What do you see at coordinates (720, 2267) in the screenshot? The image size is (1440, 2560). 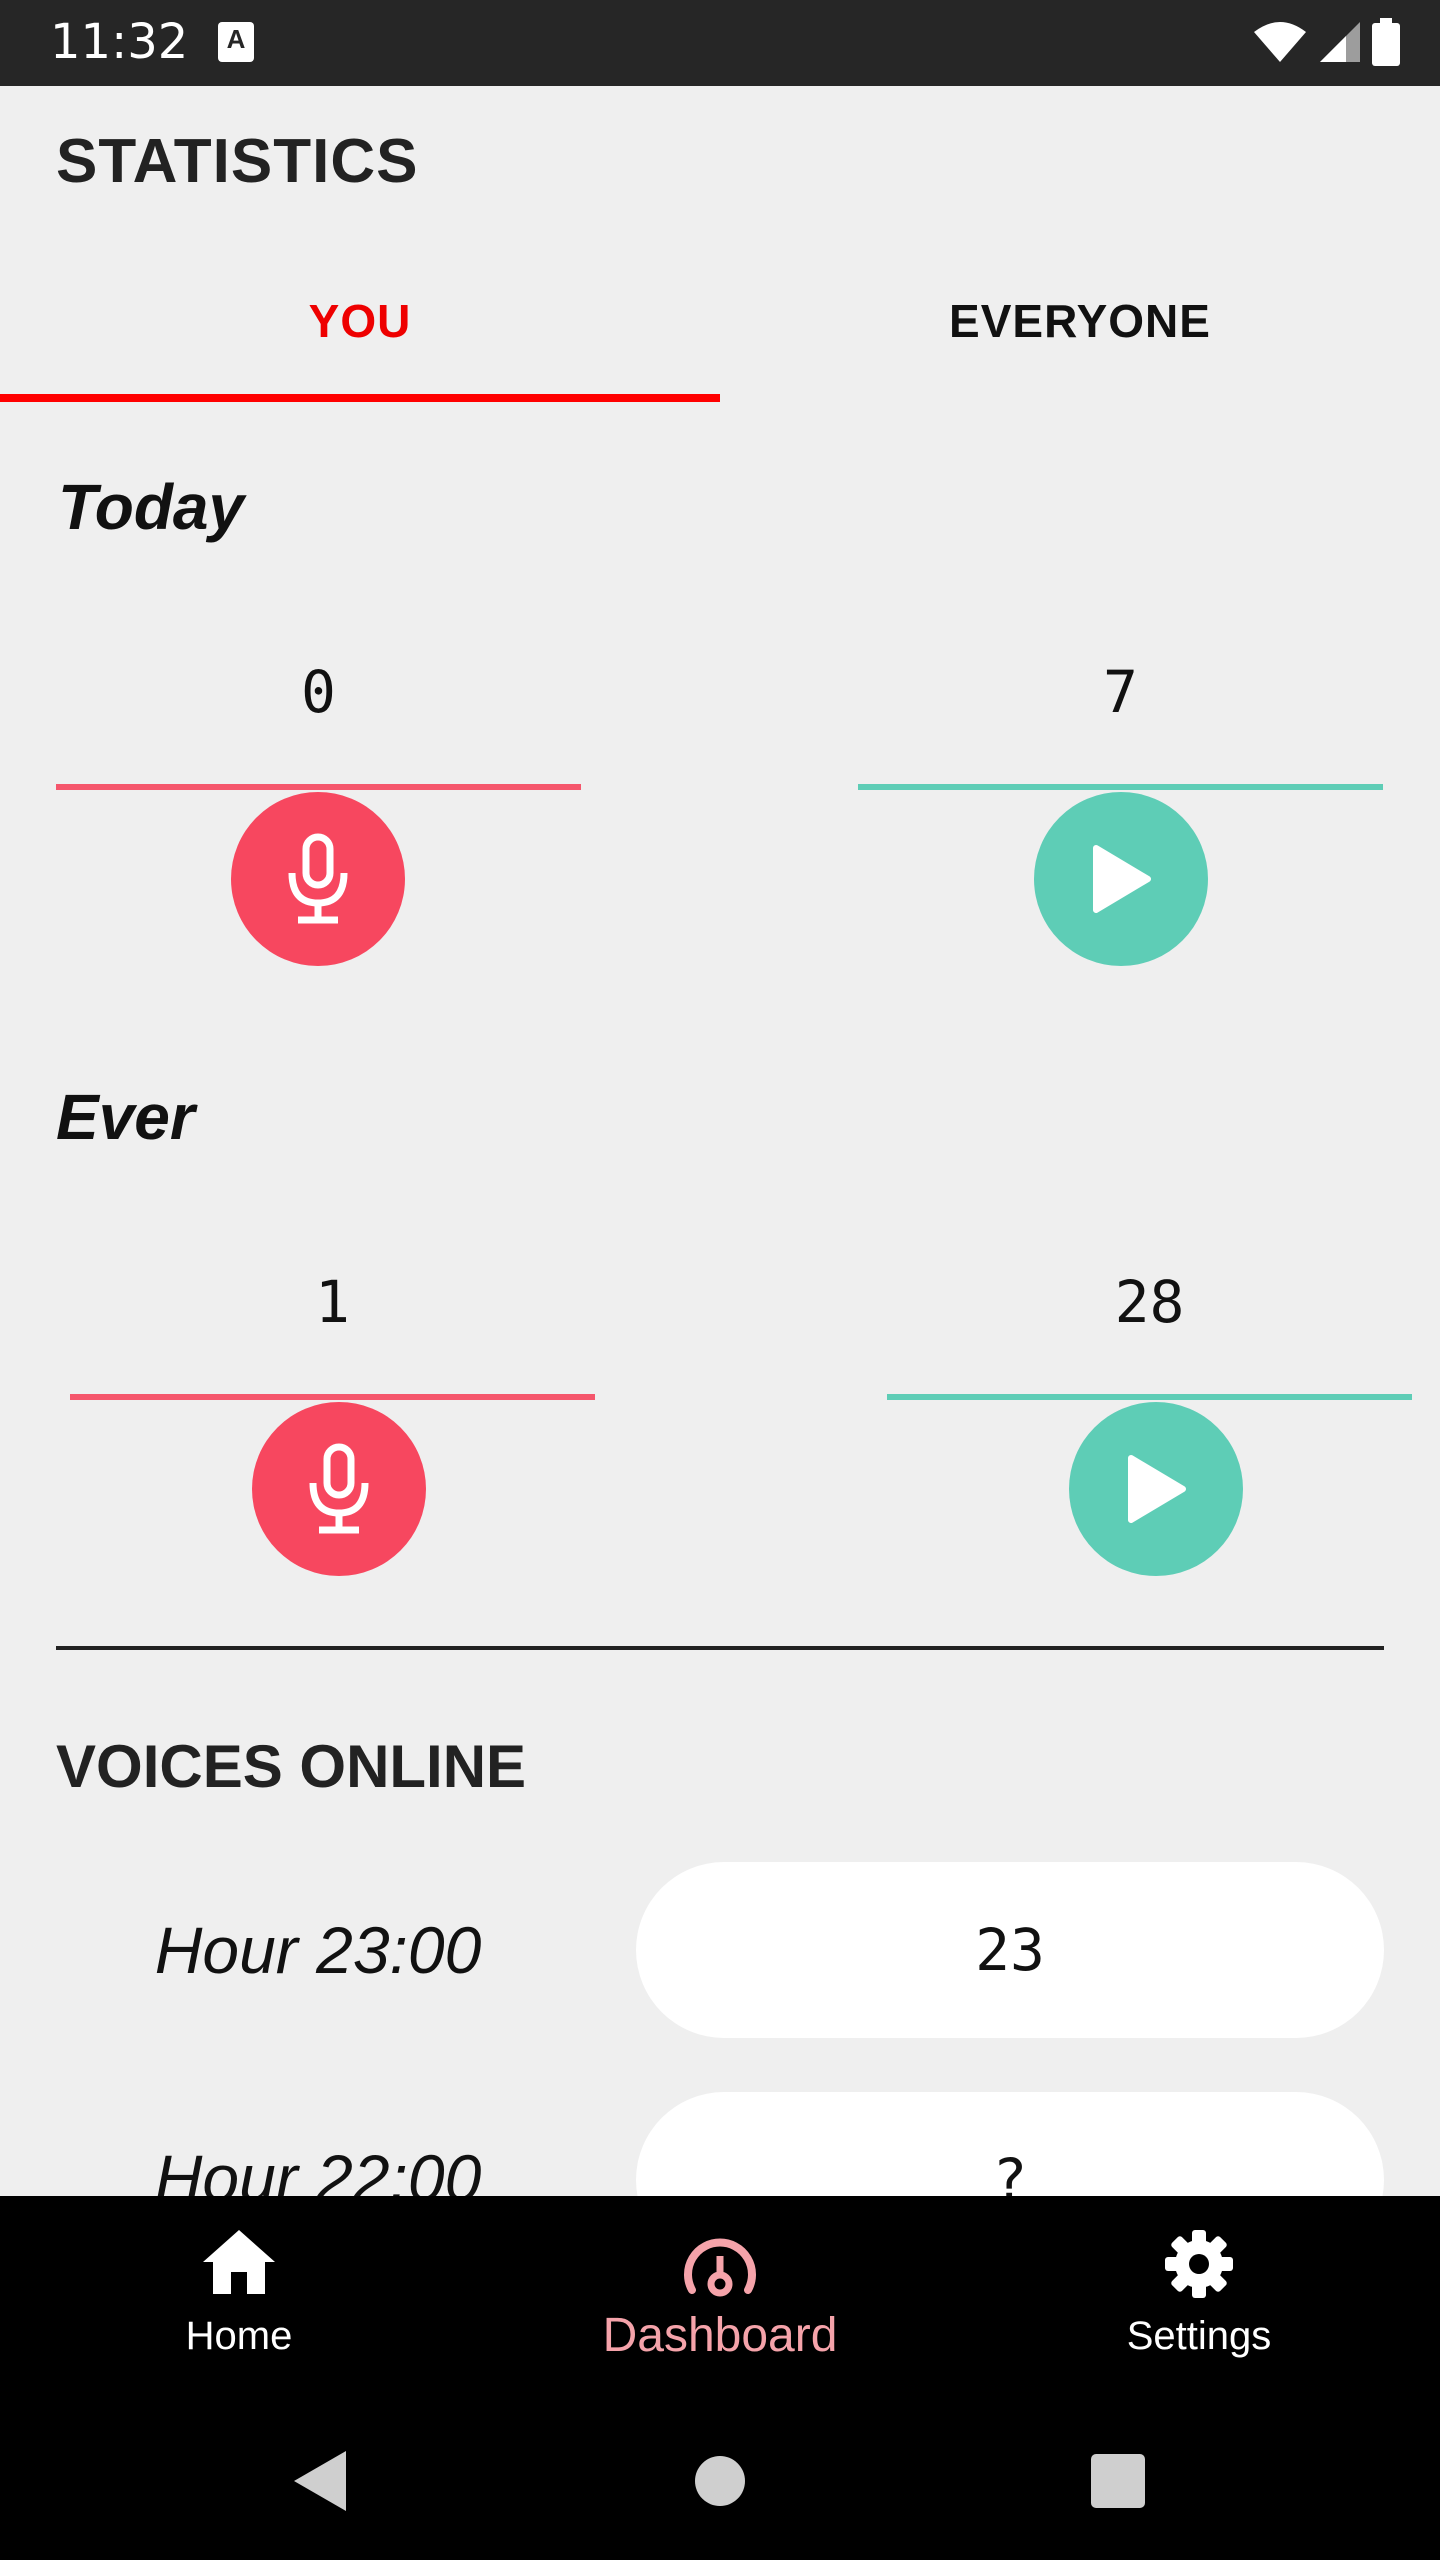 I see `dashboard-icon` at bounding box center [720, 2267].